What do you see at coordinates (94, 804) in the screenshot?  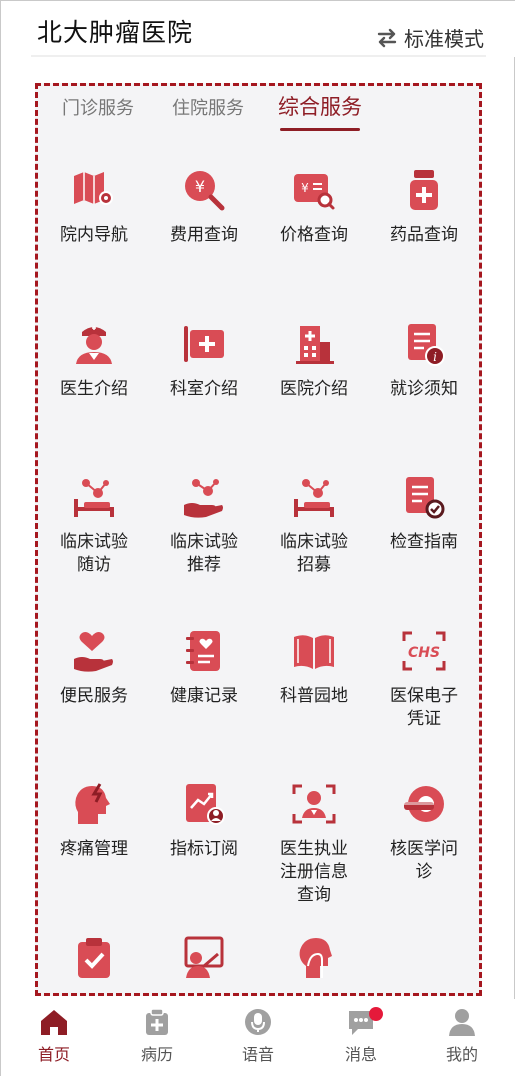 I see `head-pain-icon` at bounding box center [94, 804].